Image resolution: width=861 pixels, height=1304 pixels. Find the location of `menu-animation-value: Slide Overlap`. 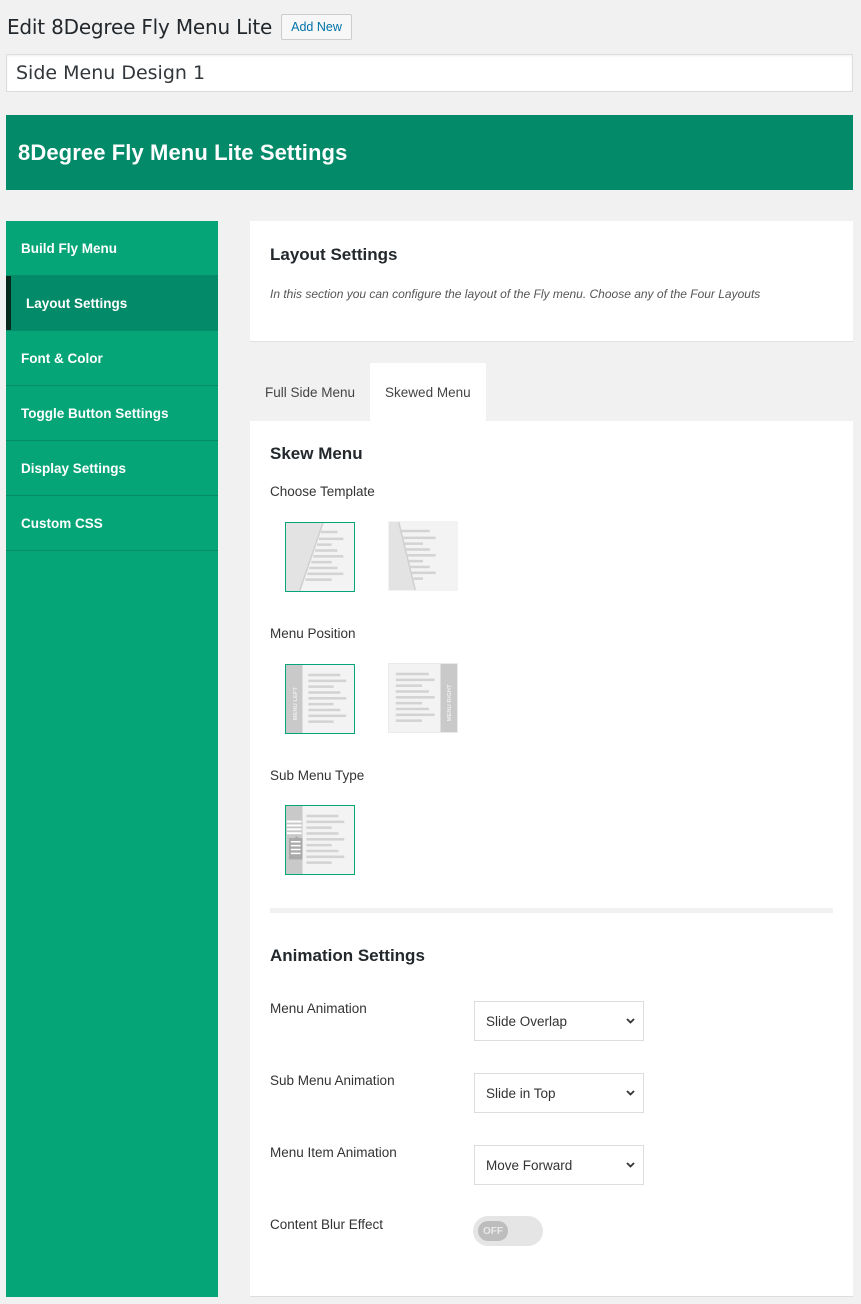

menu-animation-value: Slide Overlap is located at coordinates (527, 1021).